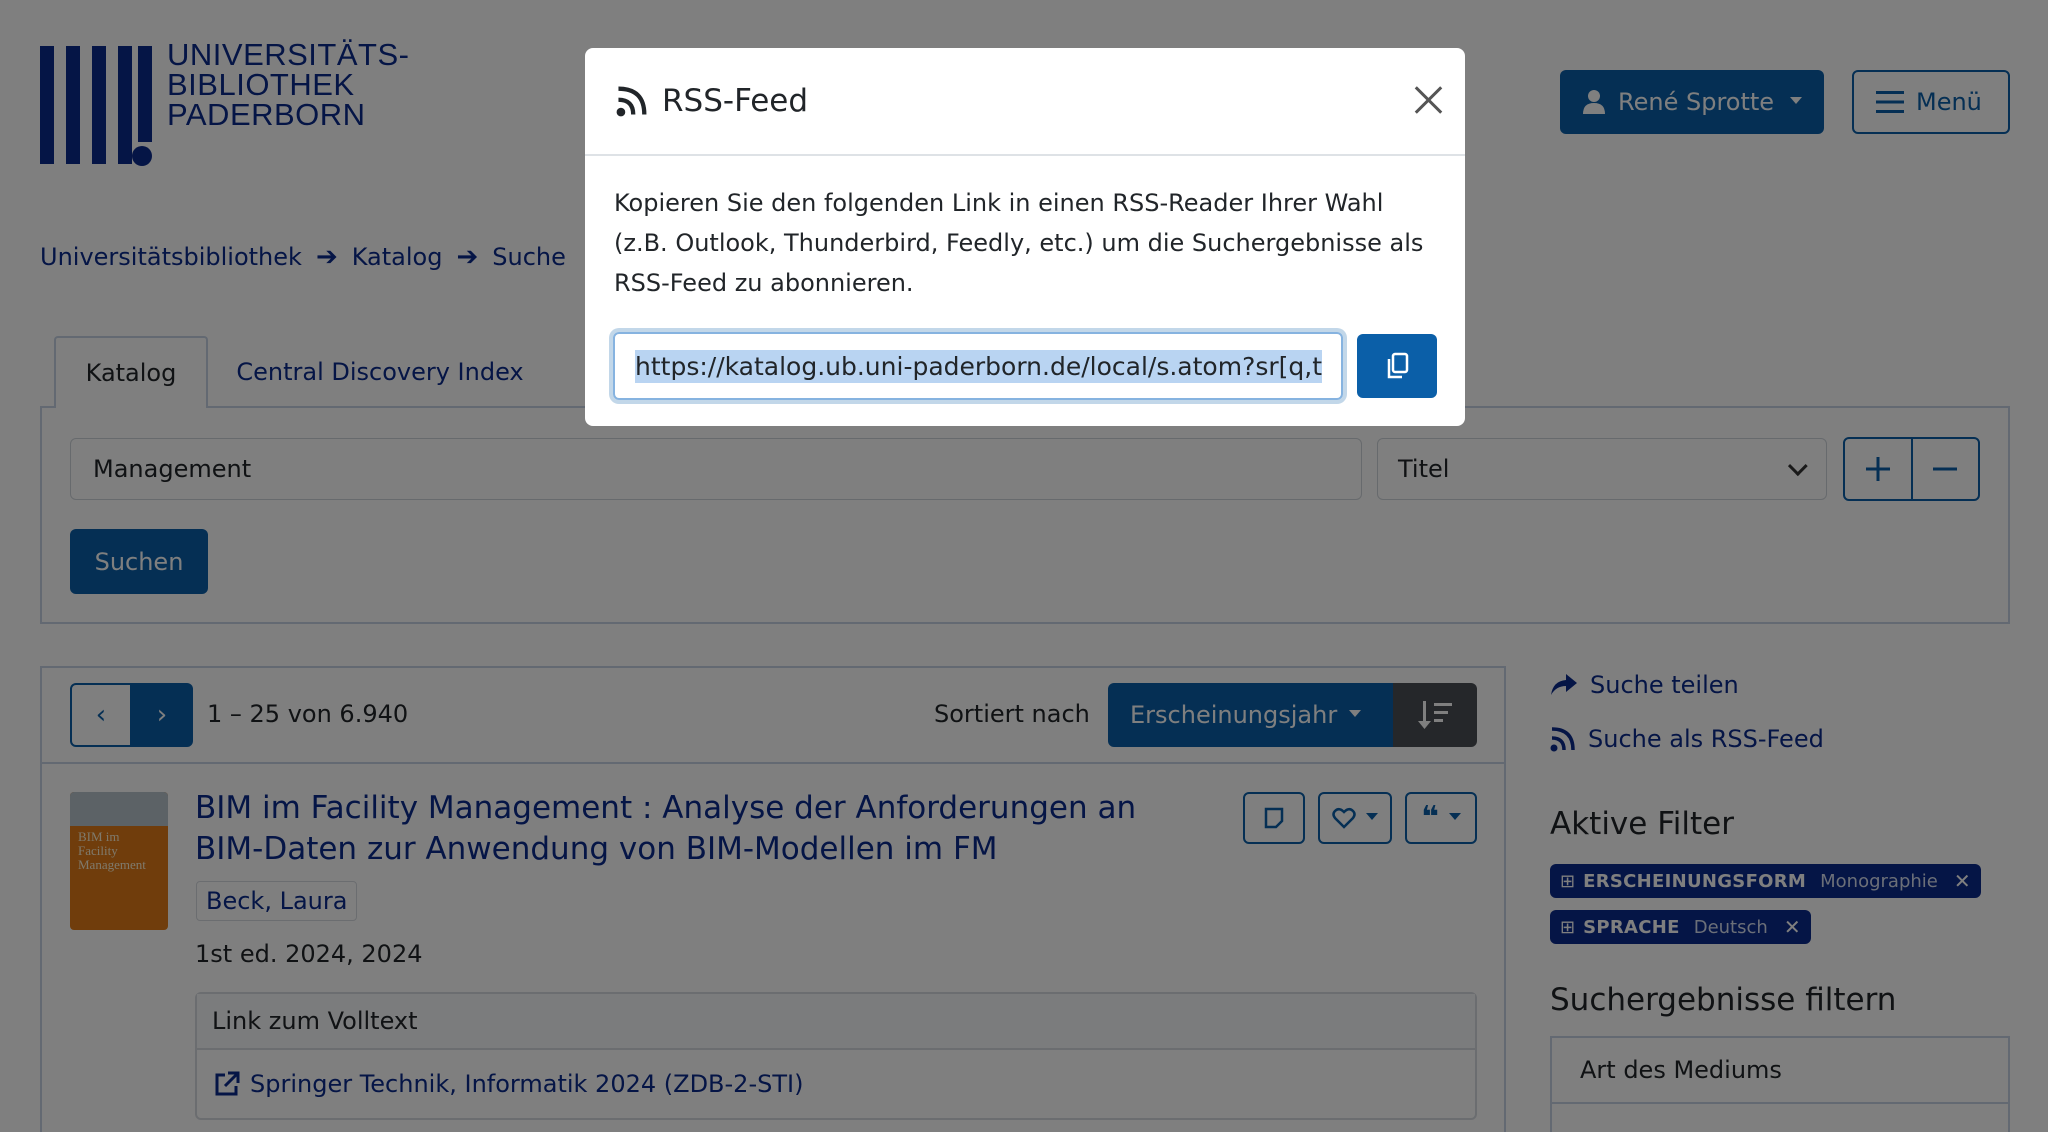 The height and width of the screenshot is (1132, 2048). I want to click on dialog-title: RSS-Feed, so click(735, 101).